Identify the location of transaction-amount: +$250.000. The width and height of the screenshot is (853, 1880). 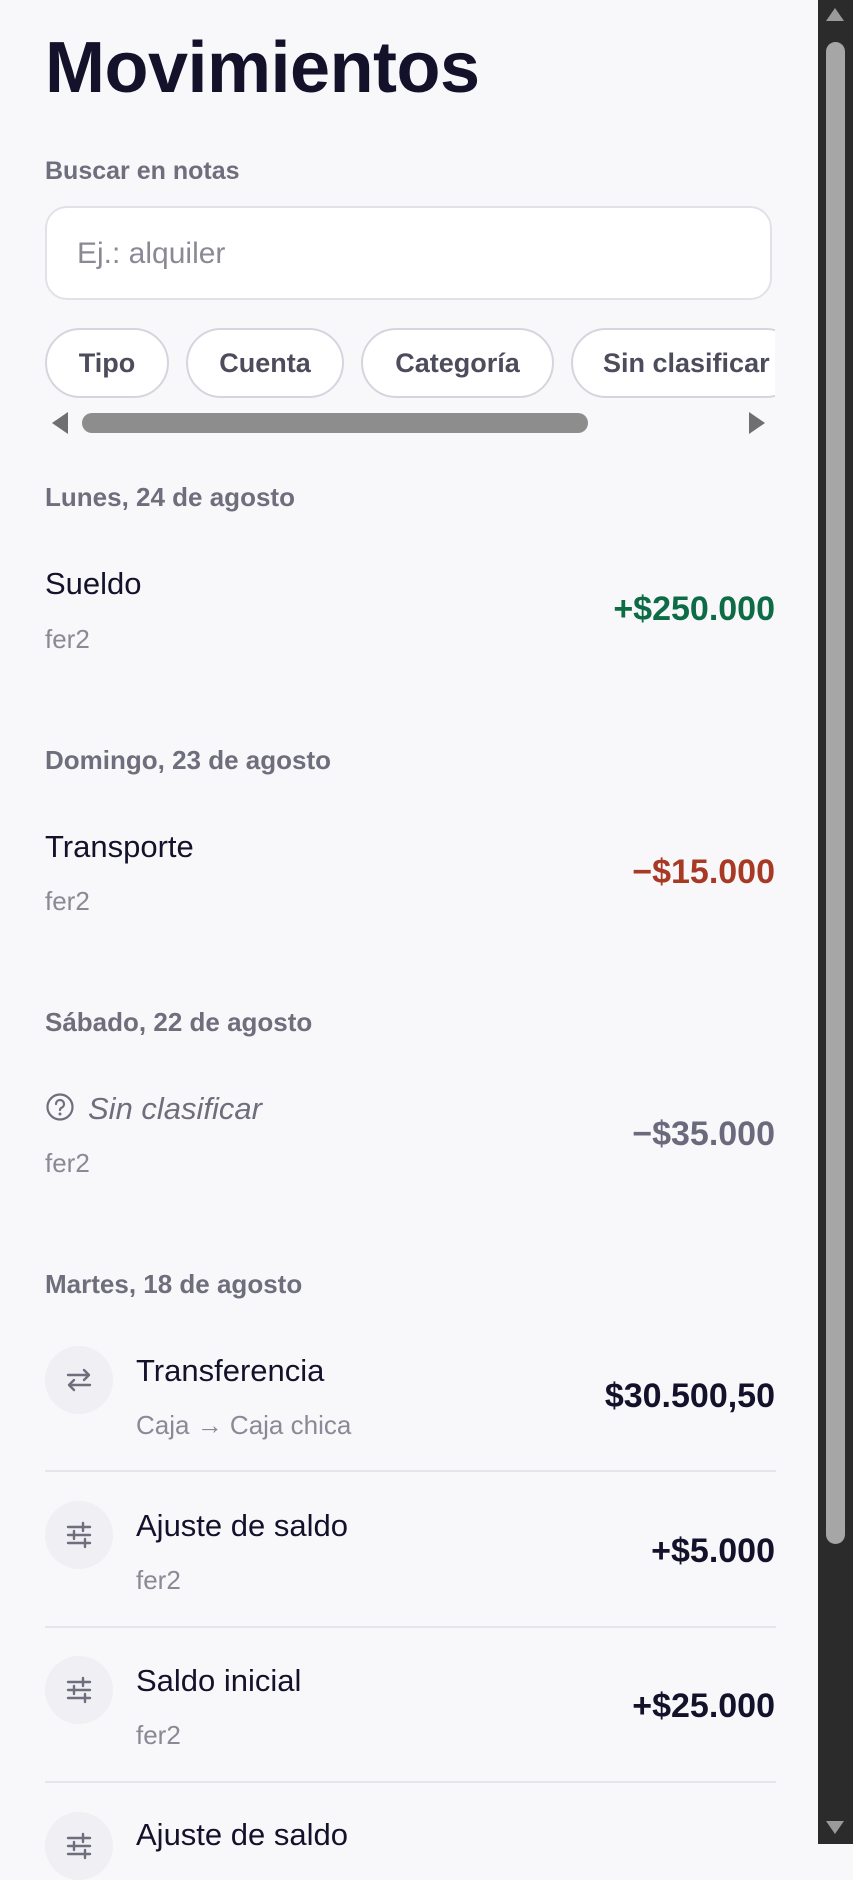
(694, 609).